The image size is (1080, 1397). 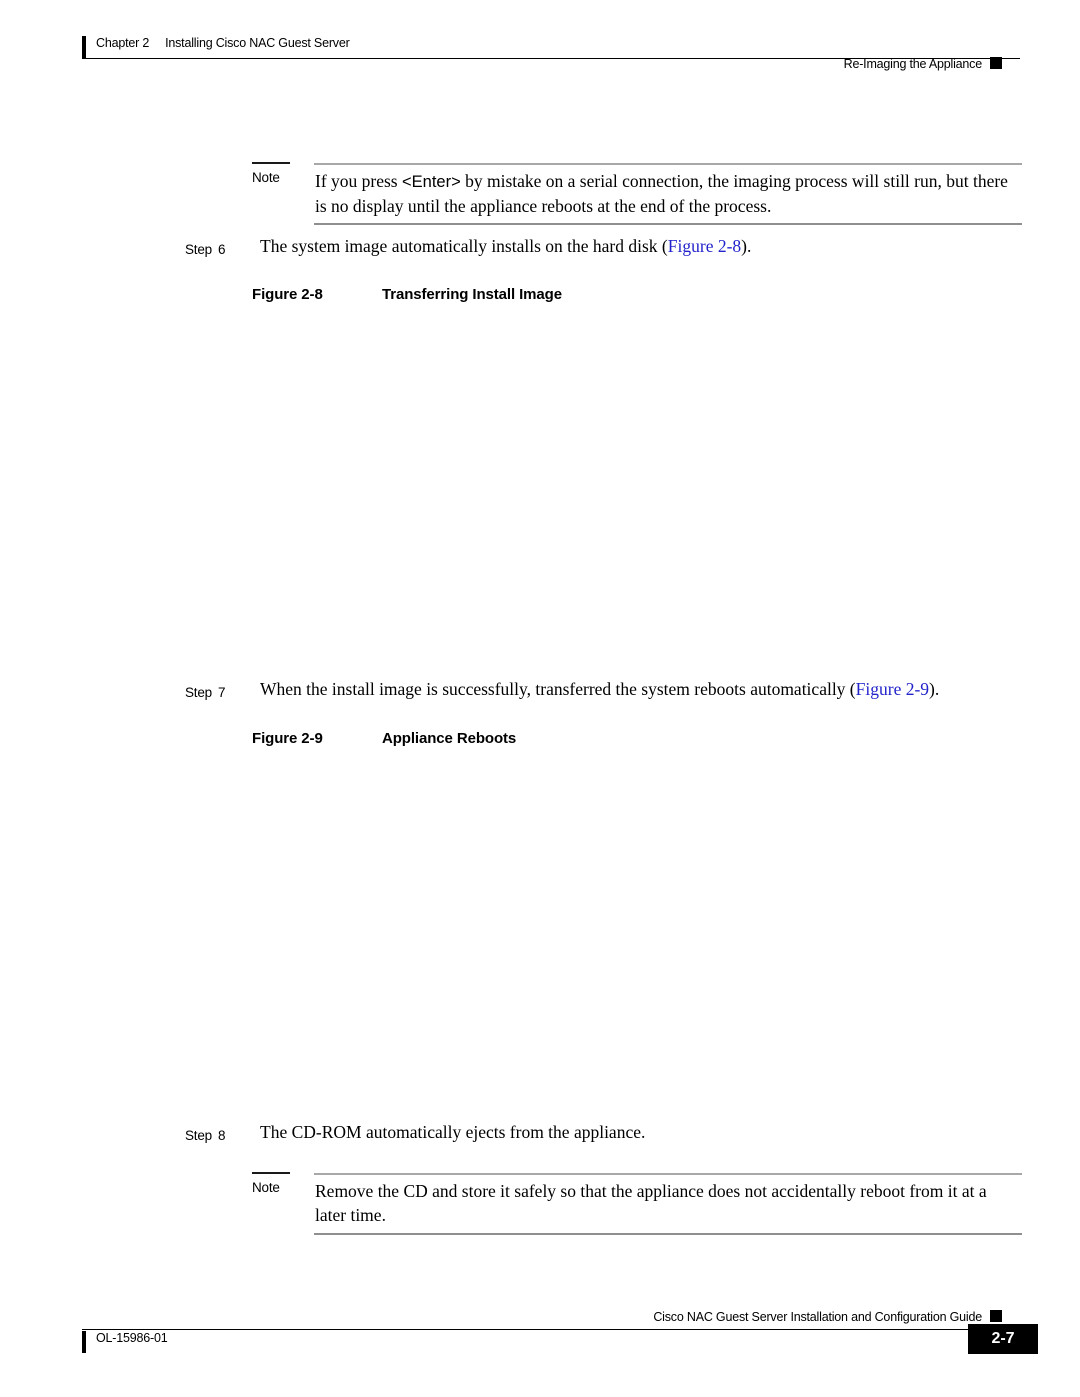 I want to click on step-6-label: Step 6, so click(x=205, y=249).